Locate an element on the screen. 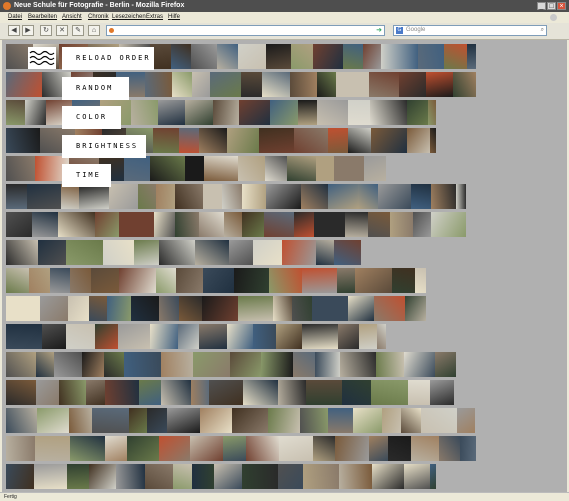 Image resolution: width=569 pixels, height=501 pixels. reload-order-button: RELOAD ORDER is located at coordinates (108, 58).